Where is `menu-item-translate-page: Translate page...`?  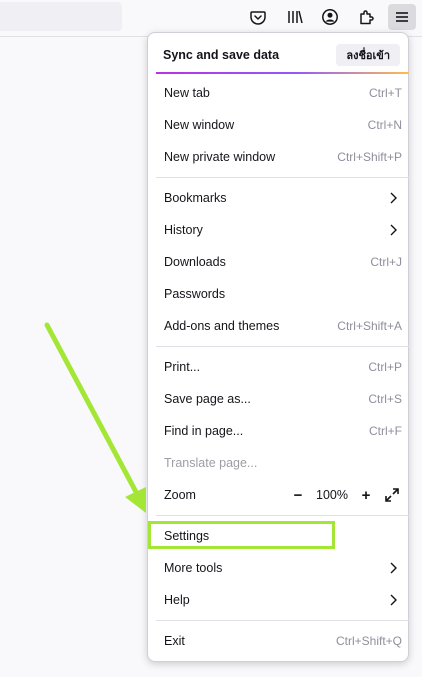 menu-item-translate-page: Translate page... is located at coordinates (211, 463).